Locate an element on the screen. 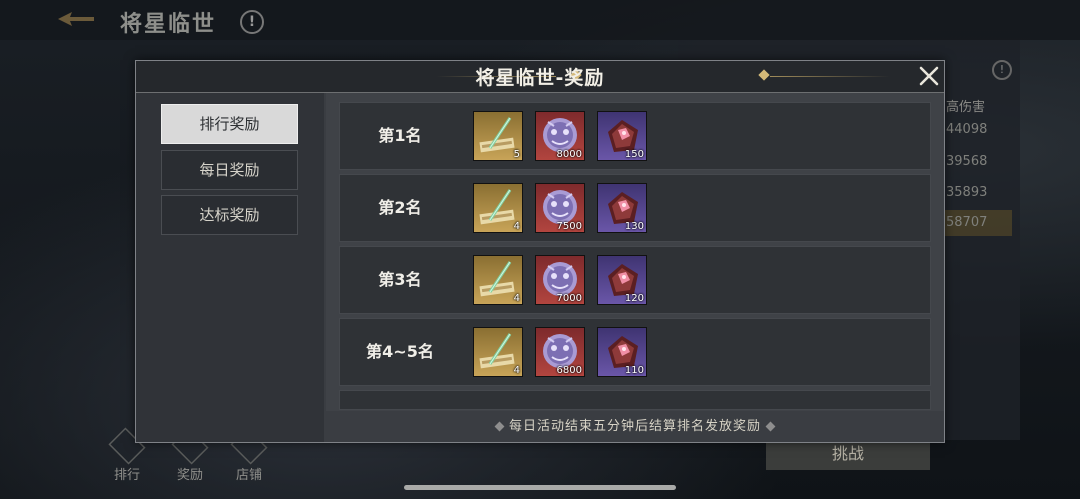 This screenshot has height=499, width=1080. tiger-badge-icon: 8000 is located at coordinates (560, 136).